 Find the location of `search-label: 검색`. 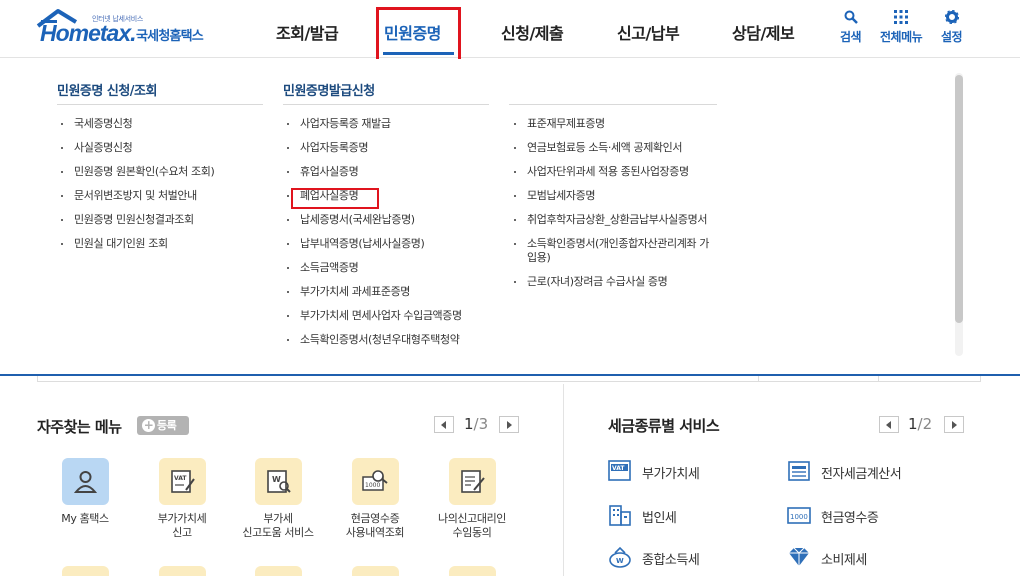

search-label: 검색 is located at coordinates (851, 37).